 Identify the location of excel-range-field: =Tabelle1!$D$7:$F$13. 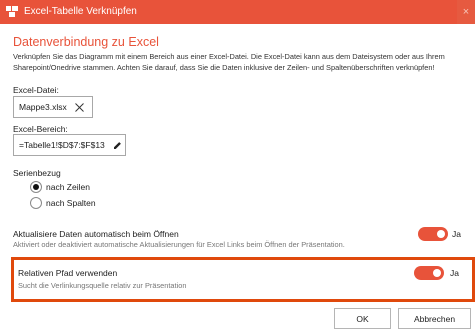
(69, 145).